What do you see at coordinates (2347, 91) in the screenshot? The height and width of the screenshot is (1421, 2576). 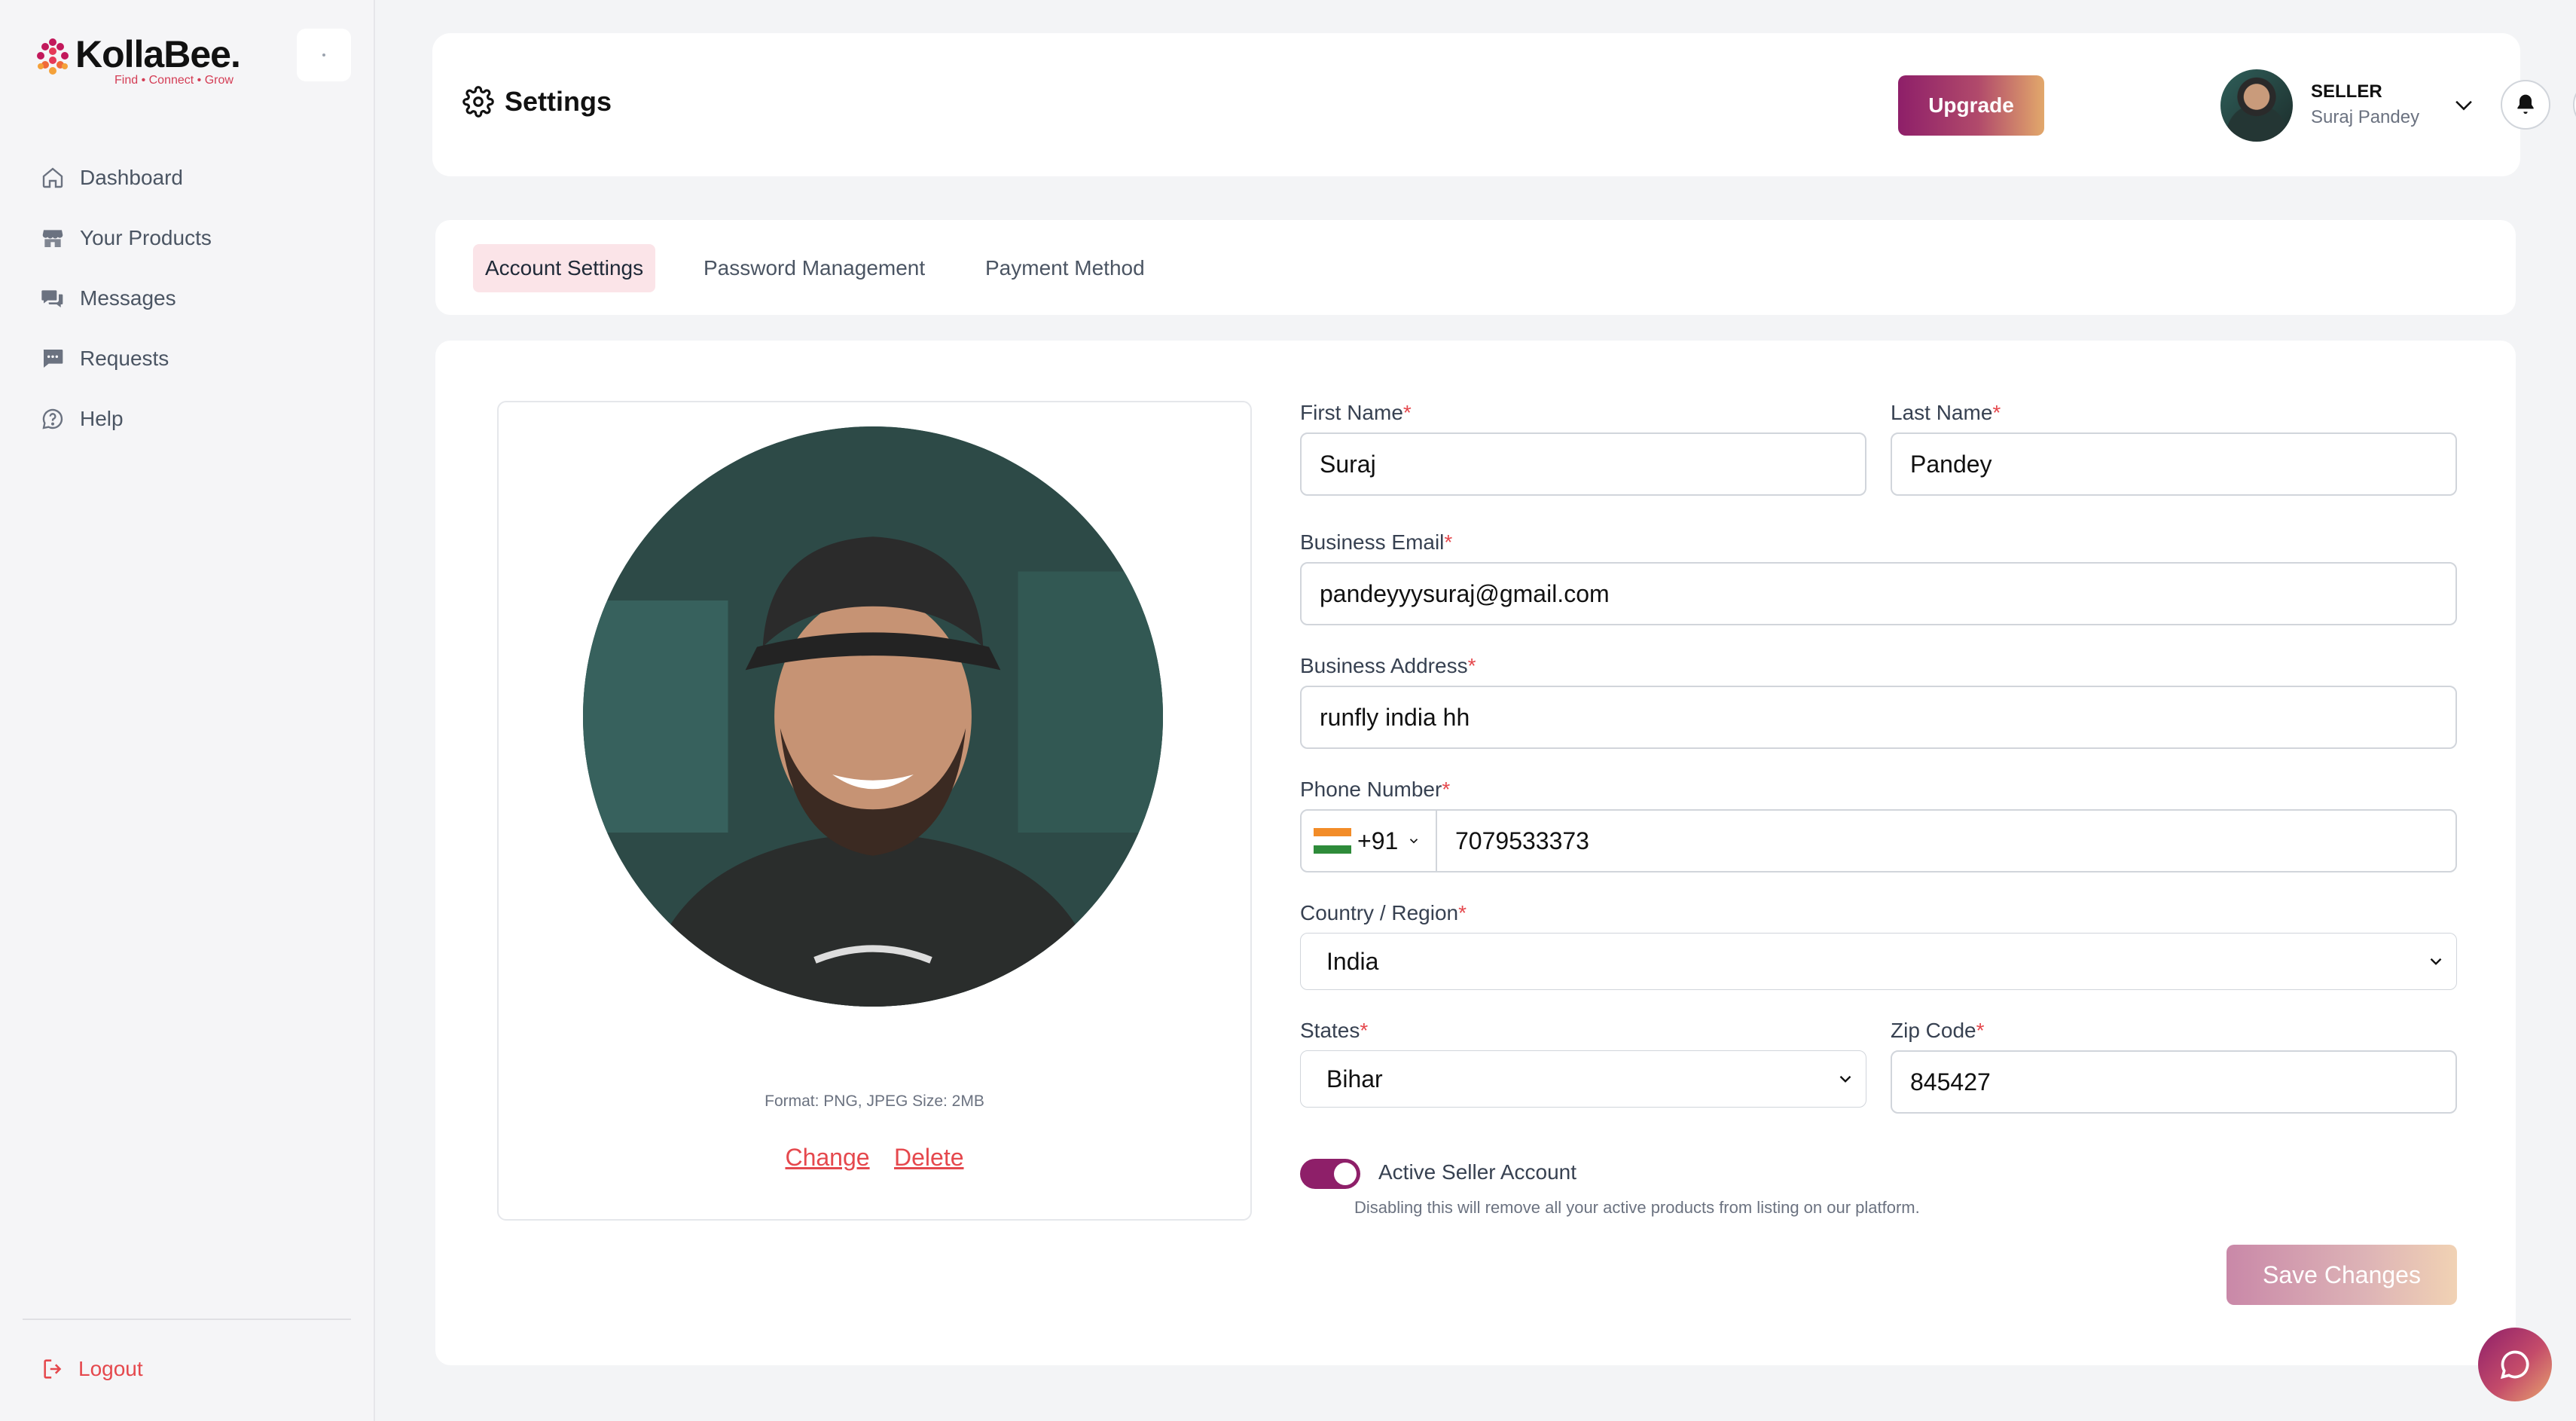 I see `user-role: SELLER` at bounding box center [2347, 91].